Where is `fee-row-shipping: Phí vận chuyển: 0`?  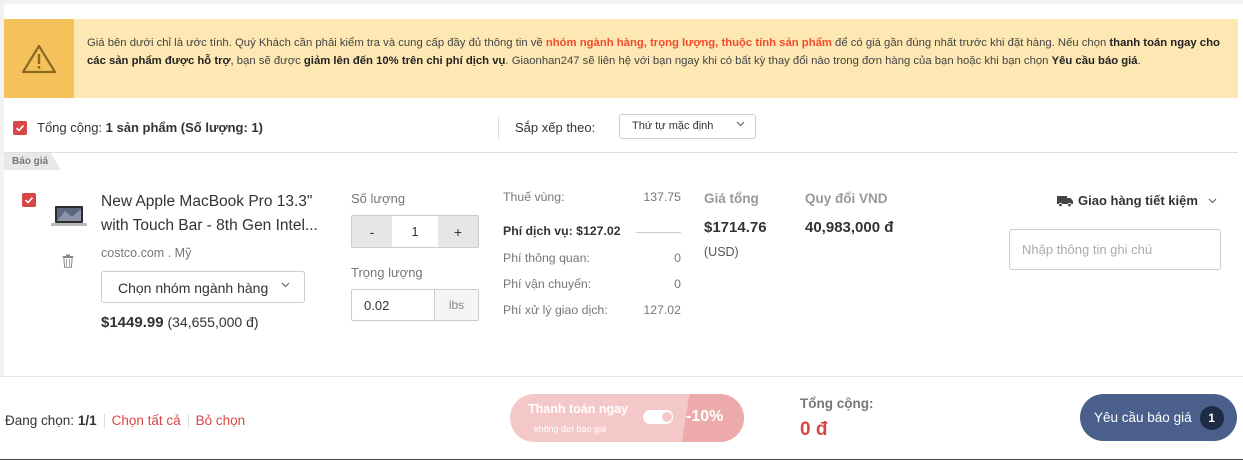
fee-row-shipping: Phí vận chuyển: 0 is located at coordinates (592, 285).